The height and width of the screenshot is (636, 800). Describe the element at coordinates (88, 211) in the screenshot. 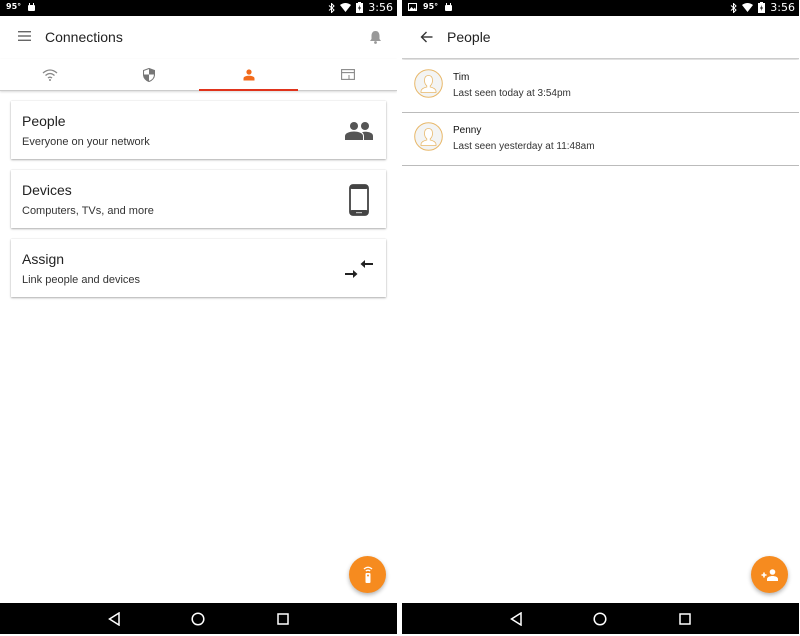

I see `card-subtitle: Computers, TVs, and more` at that location.